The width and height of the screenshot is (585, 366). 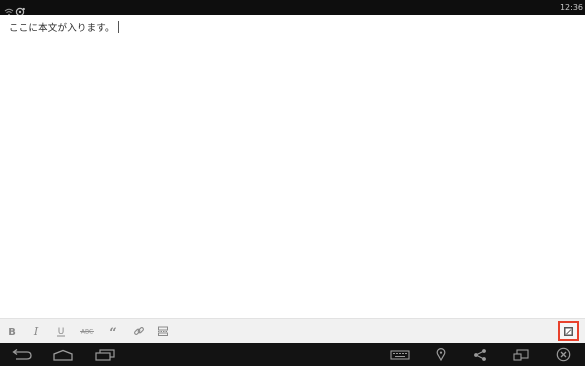 I want to click on close-circle-icon, so click(x=563, y=354).